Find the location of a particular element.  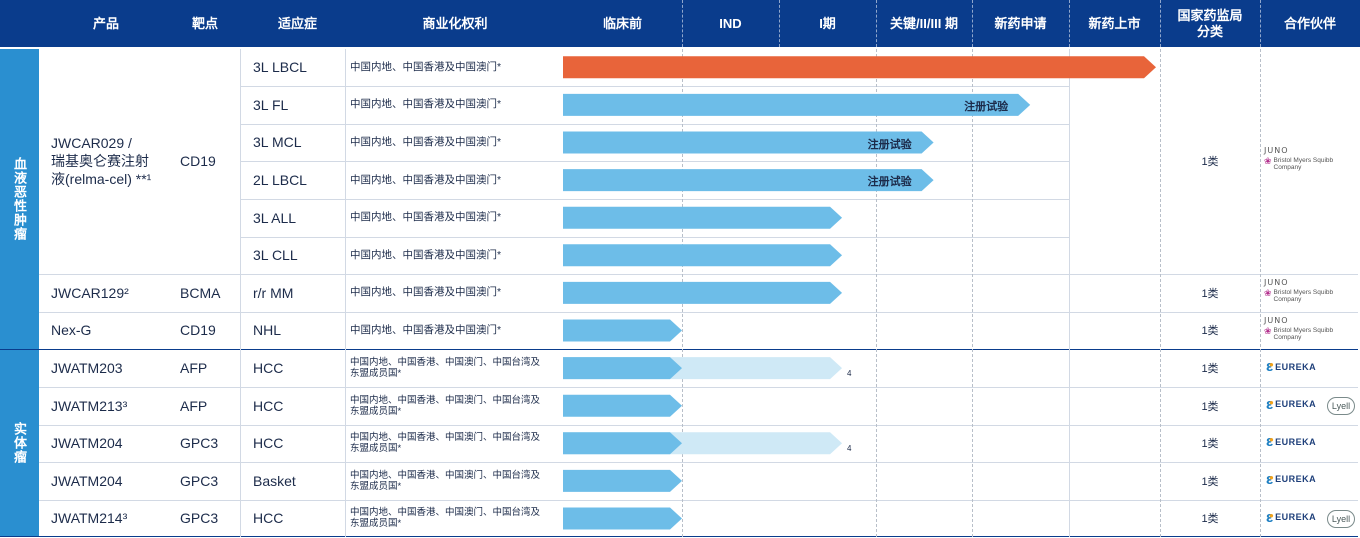

indication-name: r/r MM is located at coordinates (273, 292).